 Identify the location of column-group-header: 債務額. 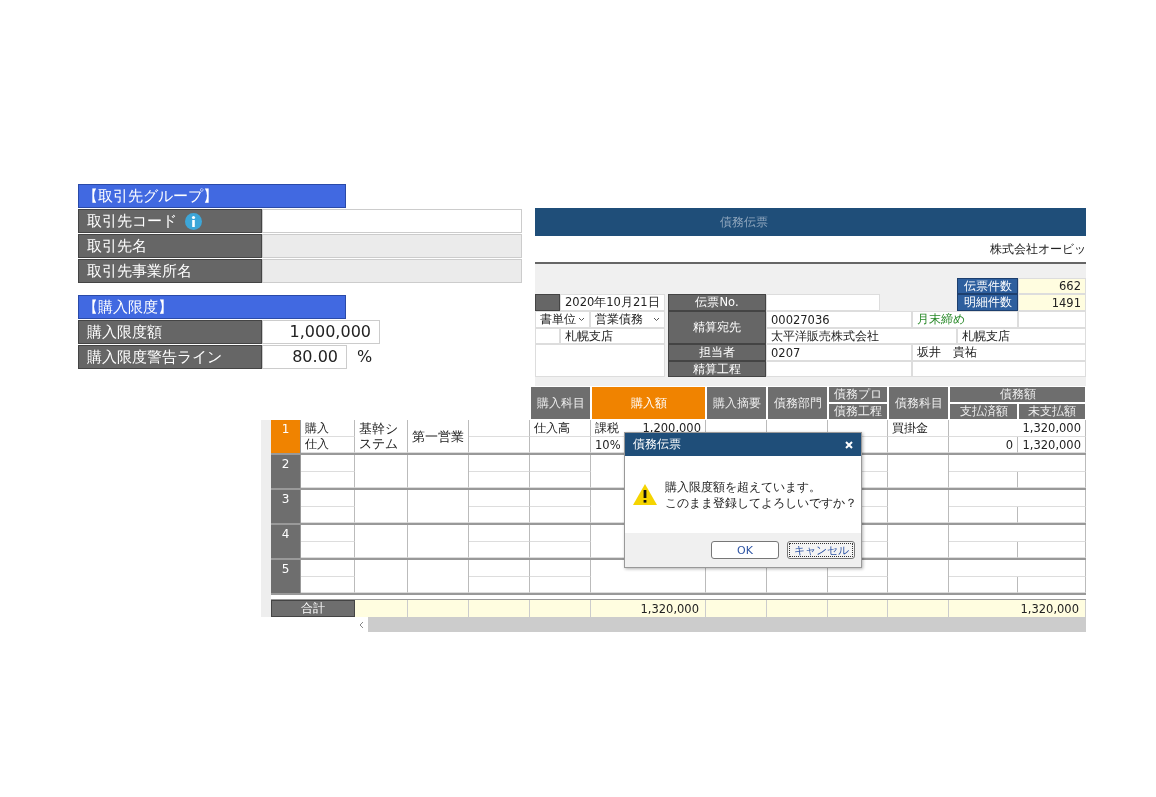
(1017, 394).